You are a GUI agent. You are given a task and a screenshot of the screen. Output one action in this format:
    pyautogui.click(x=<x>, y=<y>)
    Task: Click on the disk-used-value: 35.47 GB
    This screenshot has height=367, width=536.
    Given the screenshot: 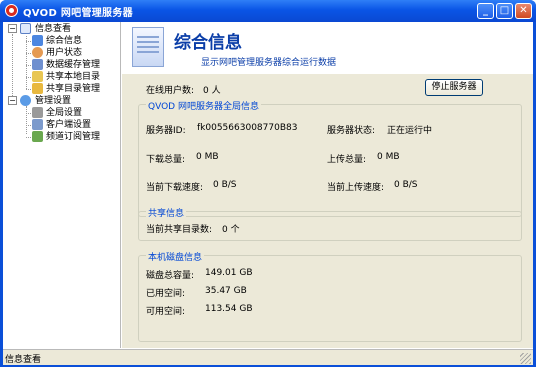 What is the action you would take?
    pyautogui.click(x=226, y=291)
    